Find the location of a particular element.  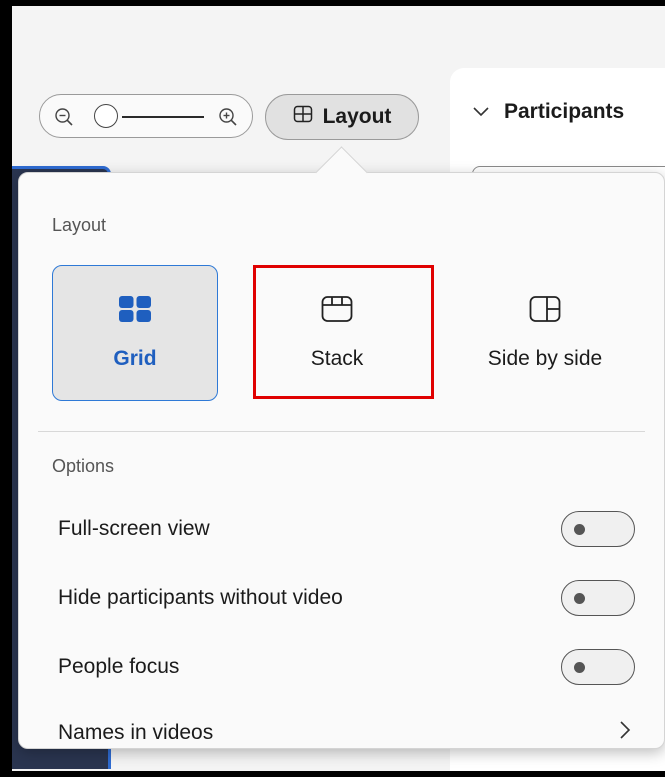

layout-option-side-by-side-label: Side by side is located at coordinates (545, 358).